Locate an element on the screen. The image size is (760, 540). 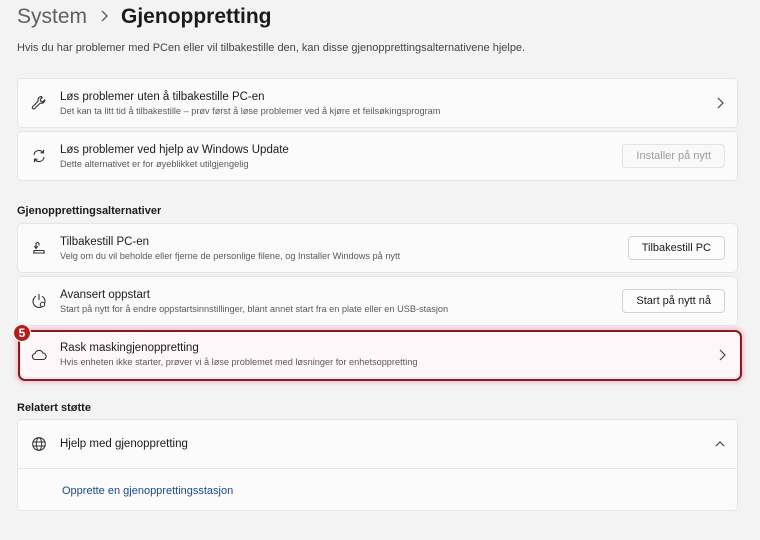
advanced-startup-title: Avansert oppstart is located at coordinates (105, 295).